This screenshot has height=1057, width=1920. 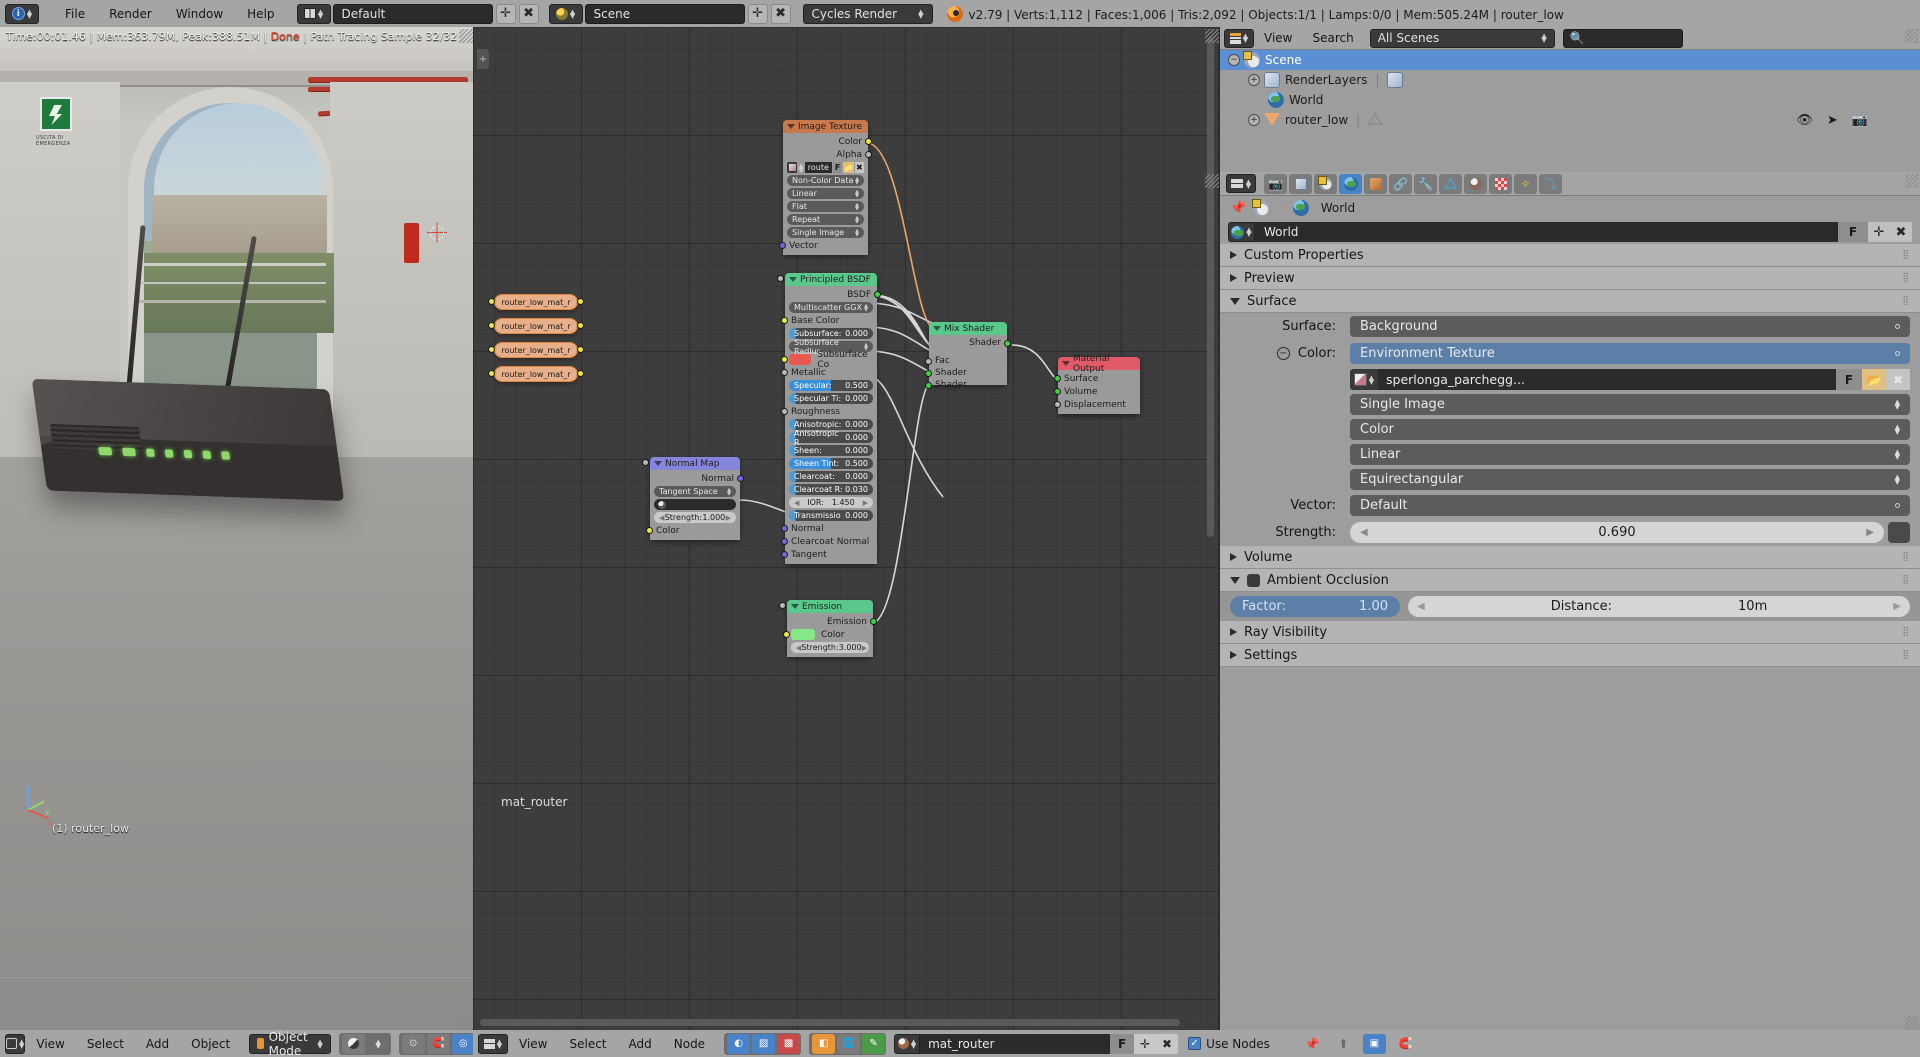 What do you see at coordinates (831, 279) in the screenshot?
I see `node-header: Principled BSDF` at bounding box center [831, 279].